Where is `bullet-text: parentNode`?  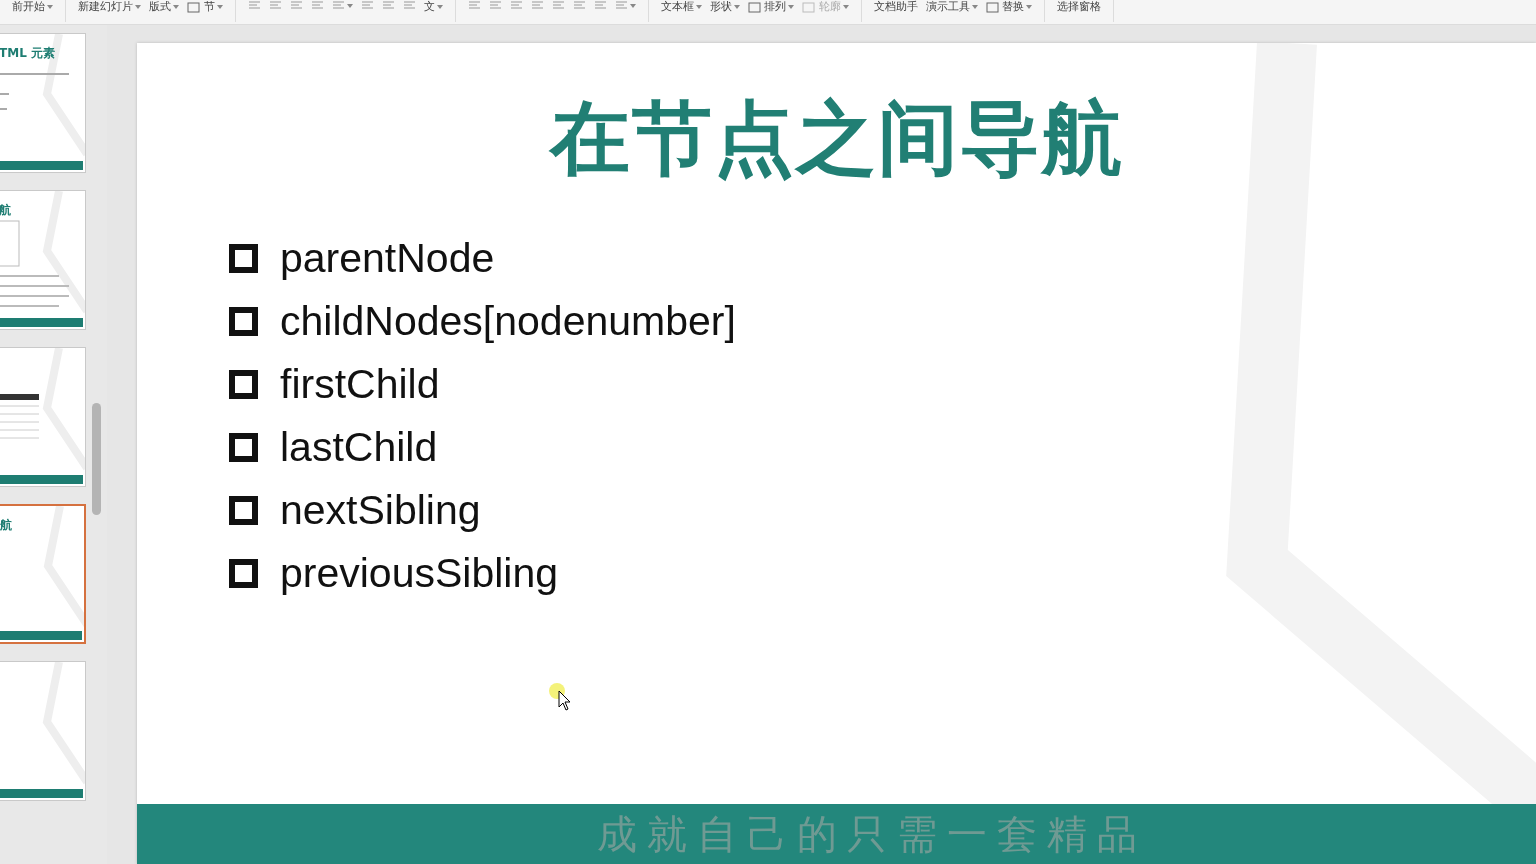
bullet-text: parentNode is located at coordinates (387, 258).